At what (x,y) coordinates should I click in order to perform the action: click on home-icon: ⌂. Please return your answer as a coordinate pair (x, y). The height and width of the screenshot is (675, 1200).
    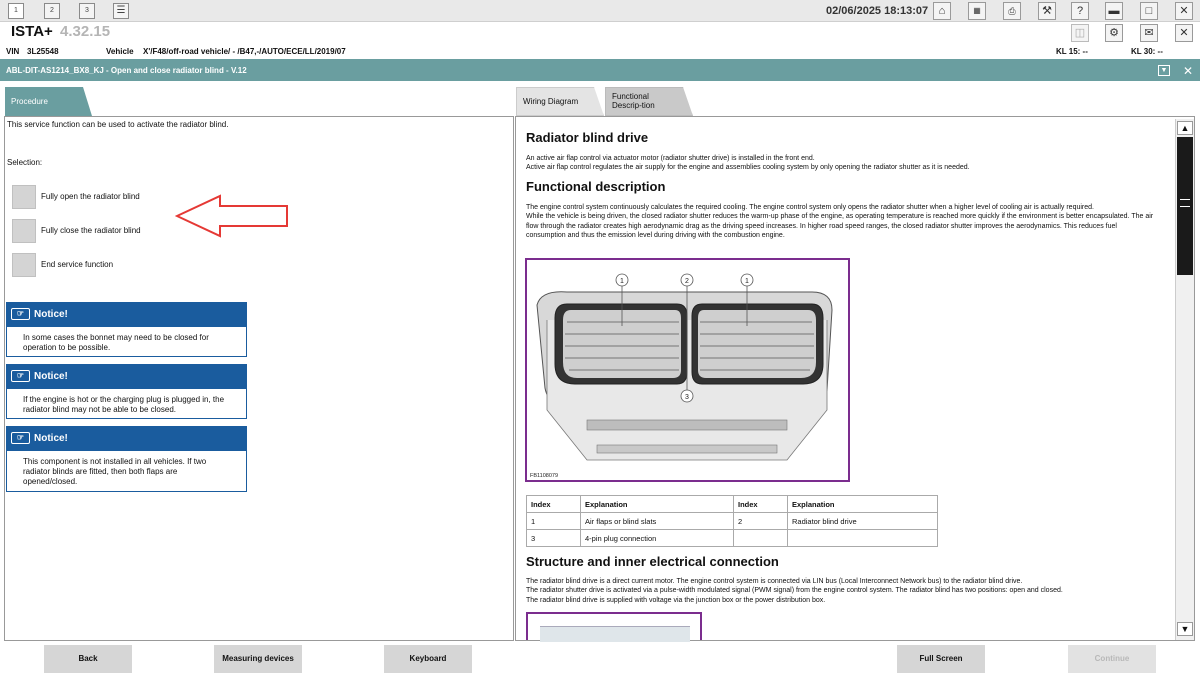
    Looking at the image, I should click on (942, 11).